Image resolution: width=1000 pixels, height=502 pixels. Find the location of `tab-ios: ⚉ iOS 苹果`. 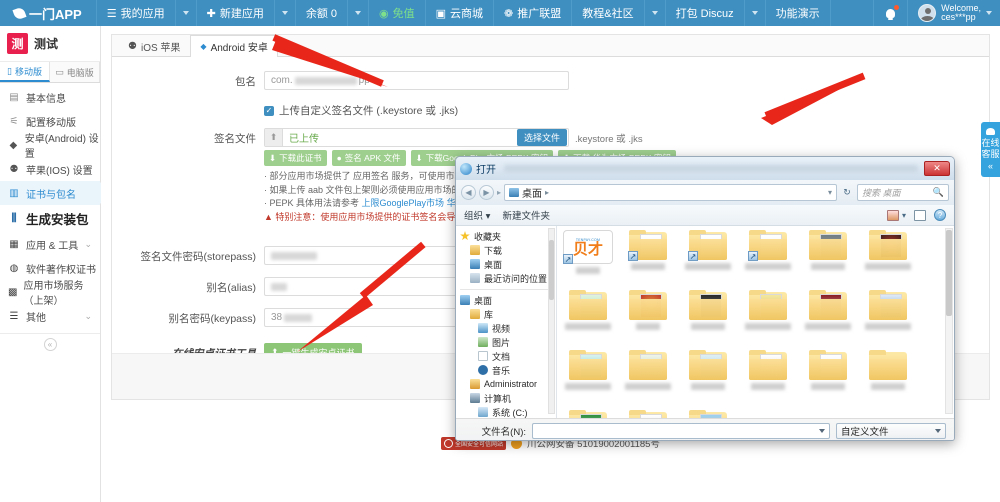

tab-ios: ⚉ iOS 苹果 is located at coordinates (154, 45).